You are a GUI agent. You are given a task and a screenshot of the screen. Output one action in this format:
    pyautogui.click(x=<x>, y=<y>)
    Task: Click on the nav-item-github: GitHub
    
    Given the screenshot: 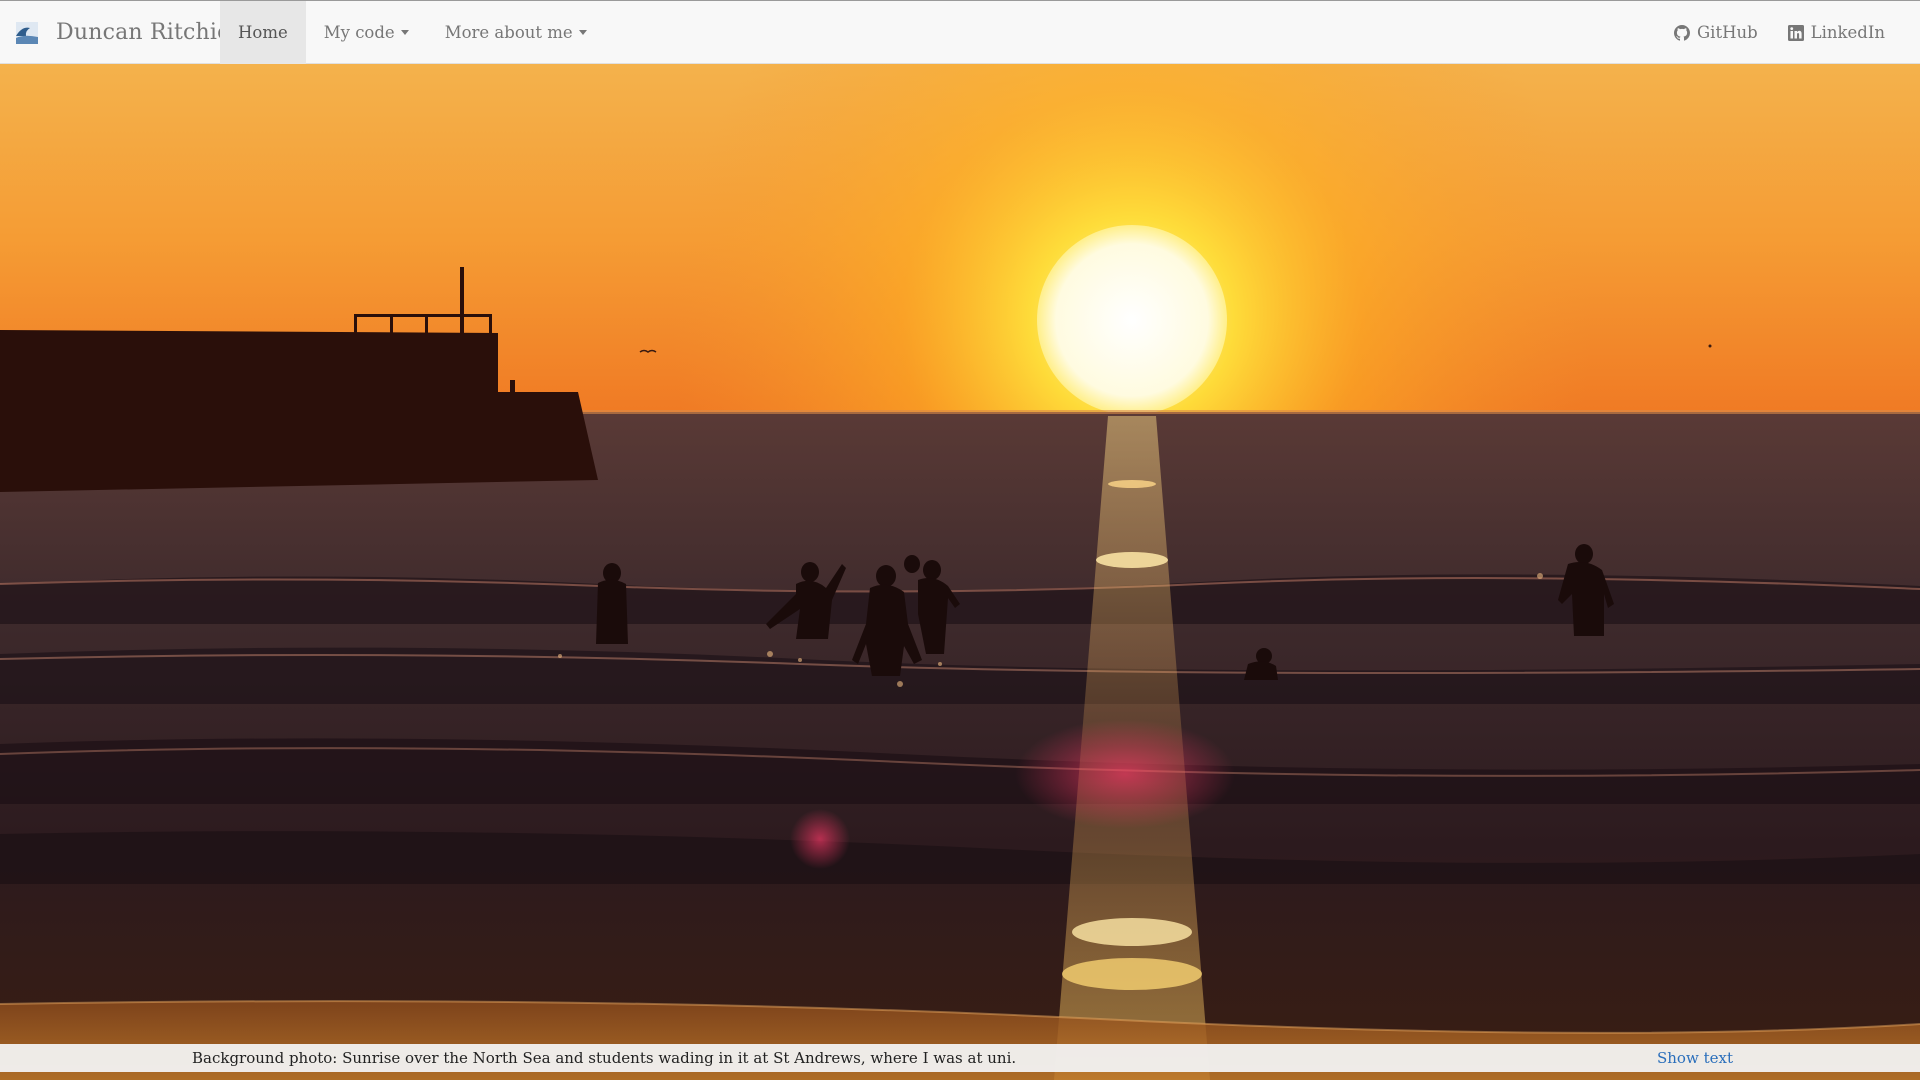 What is the action you would take?
    pyautogui.click(x=1716, y=32)
    